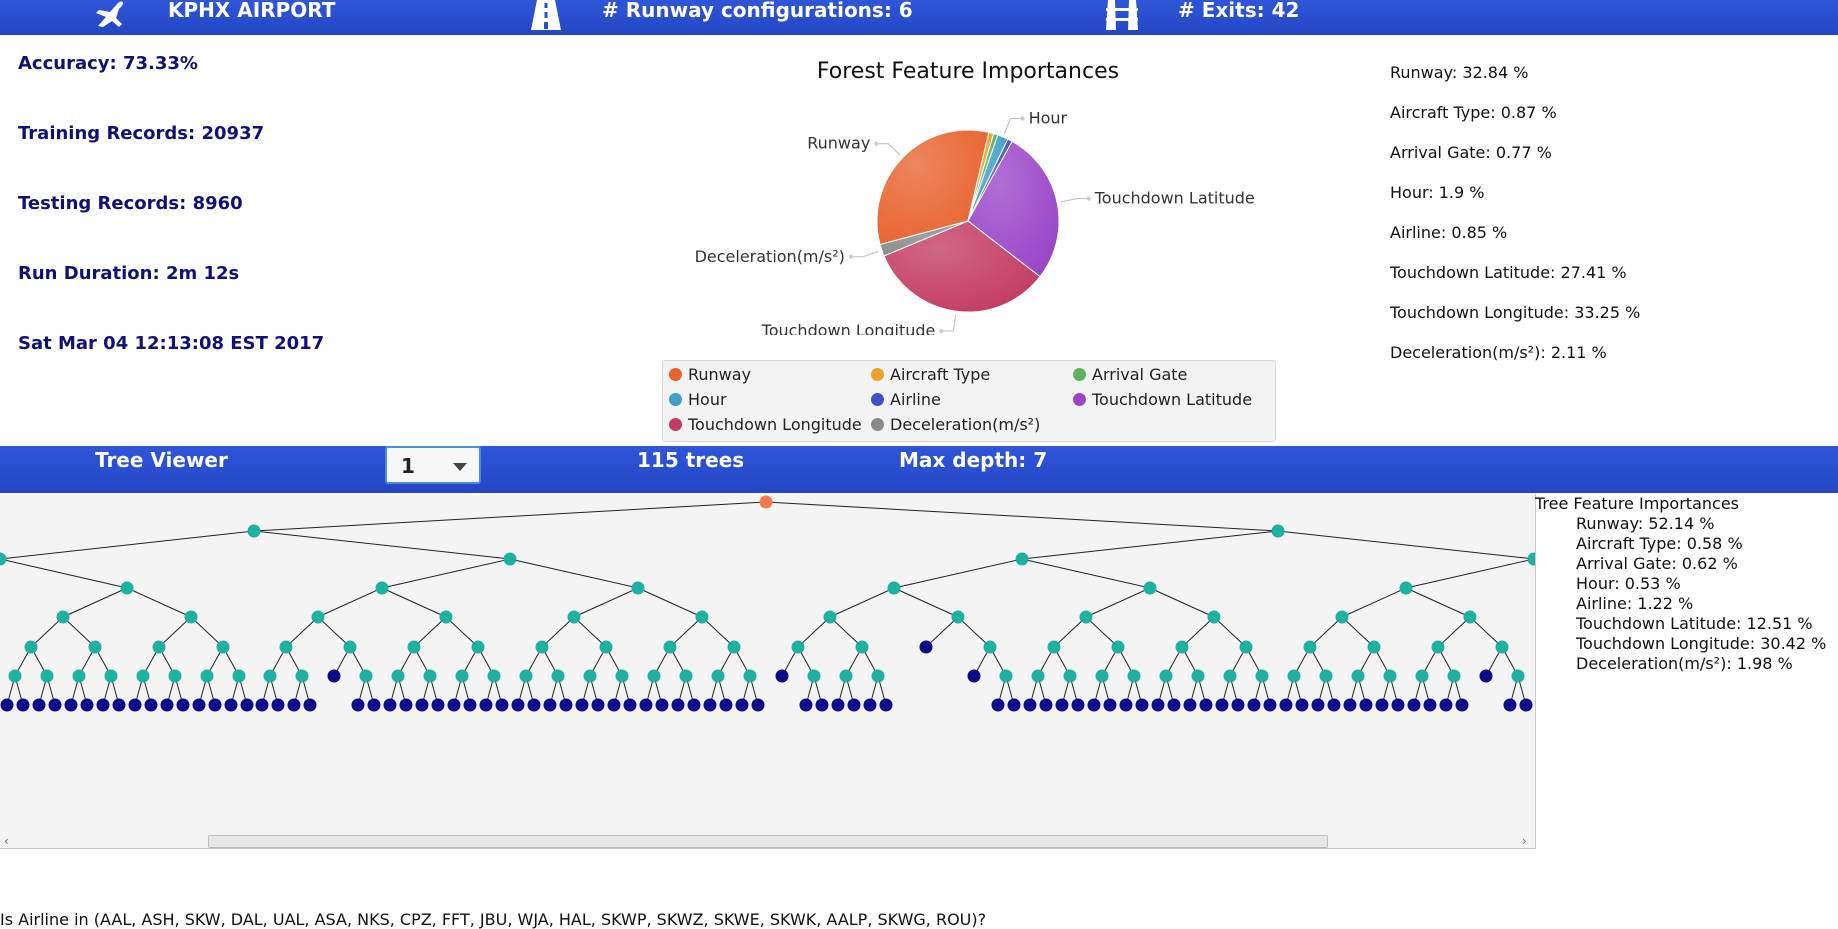 This screenshot has width=1838, height=929. What do you see at coordinates (1162, 399) in the screenshot?
I see `legend-item: Touchdown Latitude` at bounding box center [1162, 399].